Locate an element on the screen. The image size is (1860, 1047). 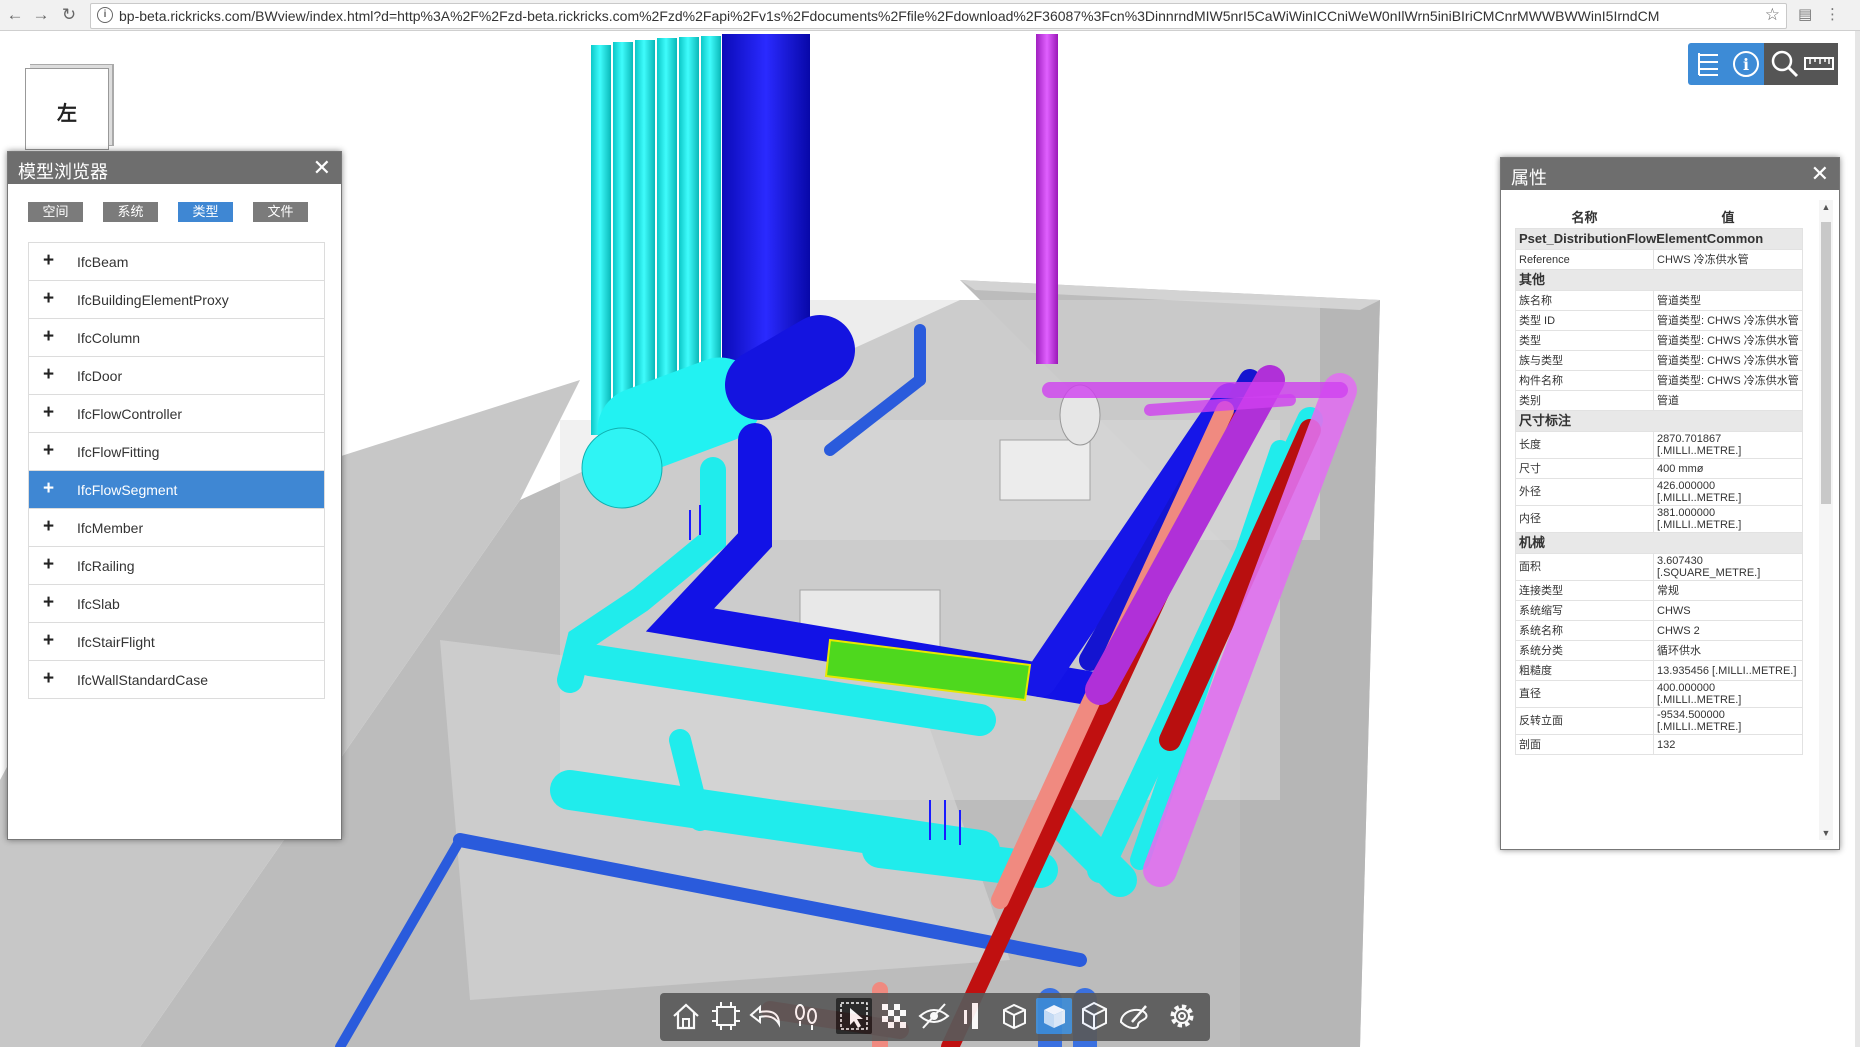
view-cube: 左 is located at coordinates (67, 109).